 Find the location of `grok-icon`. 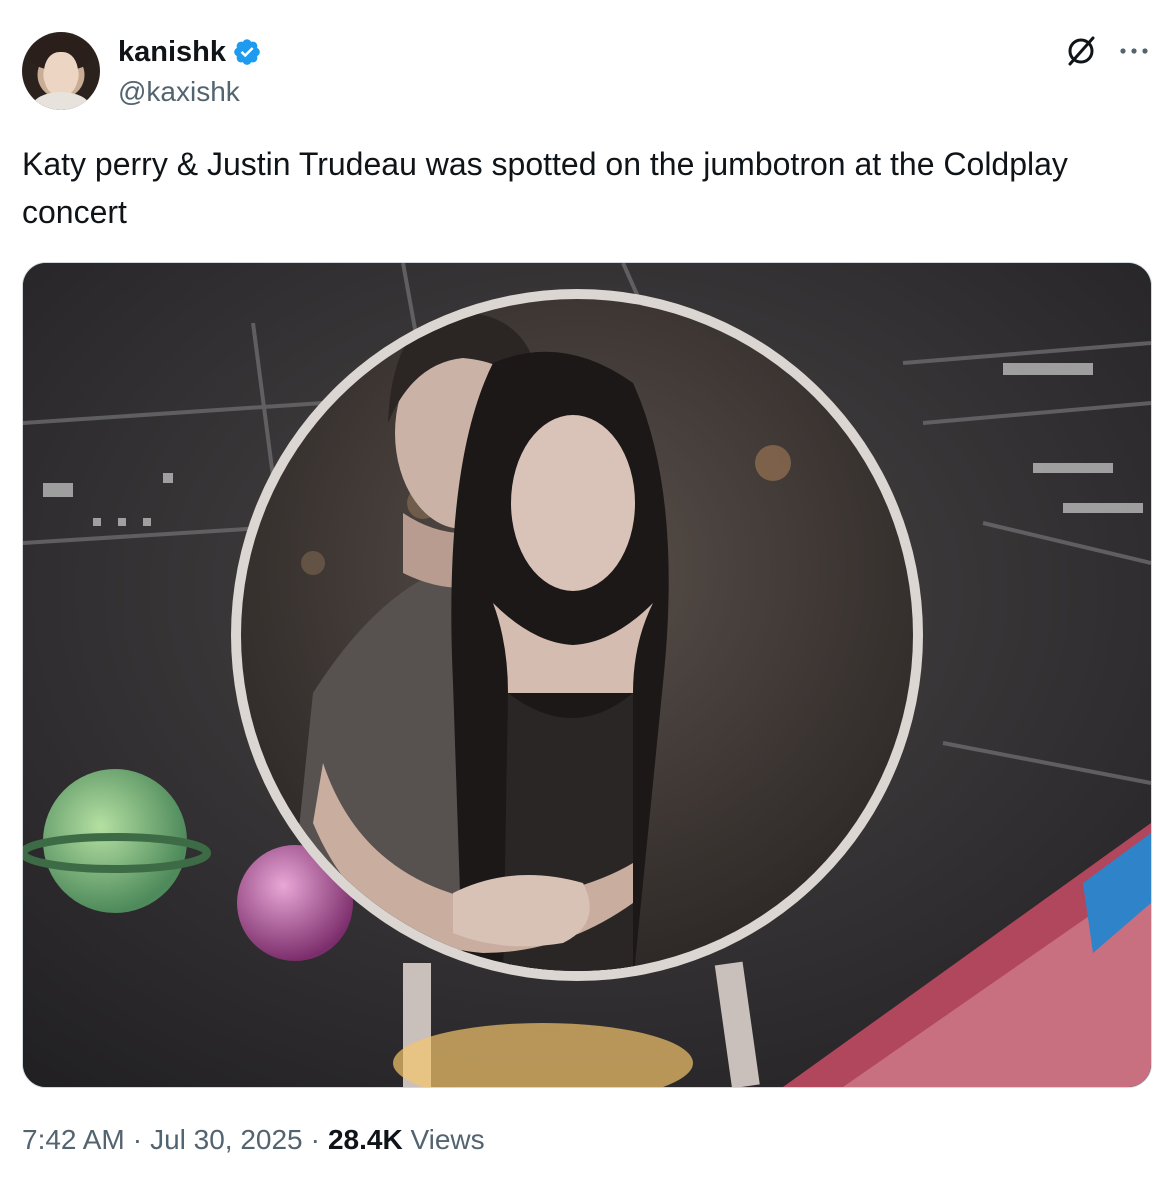

grok-icon is located at coordinates (1081, 51).